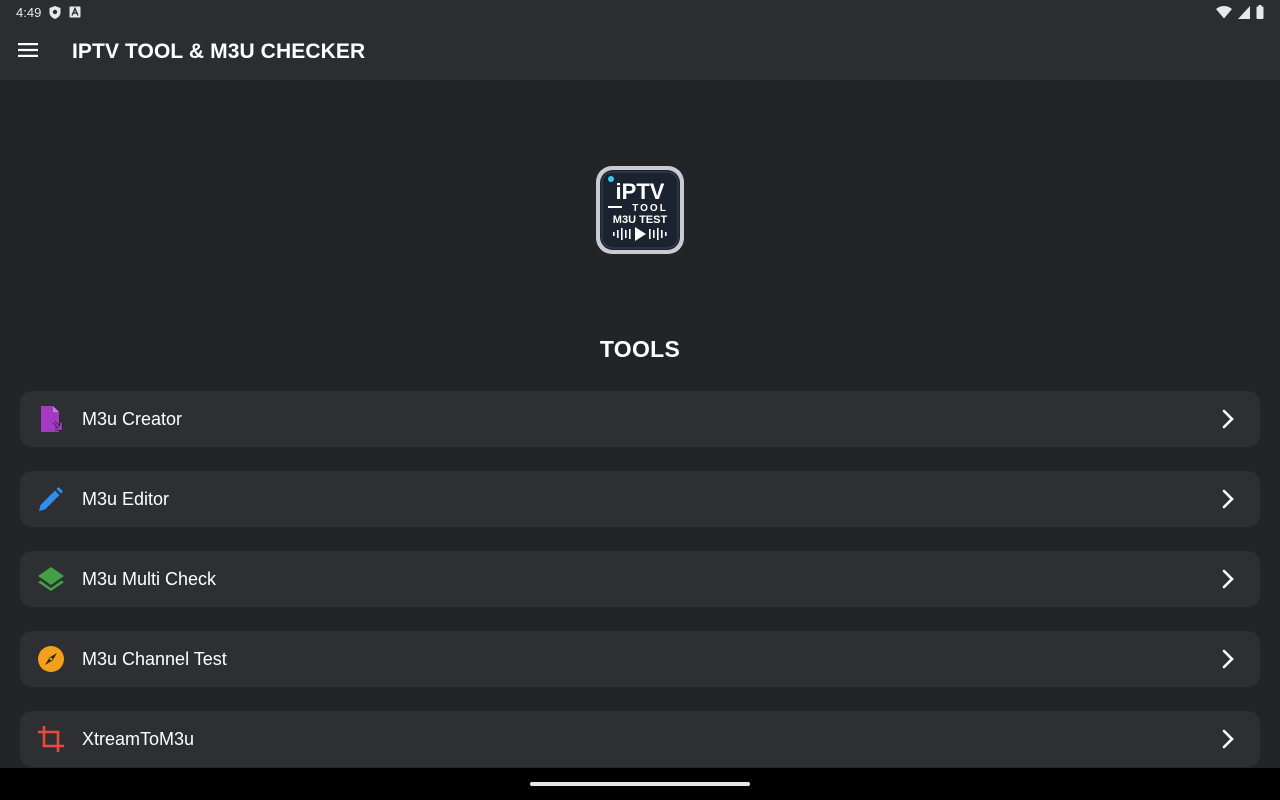 The height and width of the screenshot is (800, 1280). What do you see at coordinates (650, 208) in the screenshot?
I see `svg-text: TOOL` at bounding box center [650, 208].